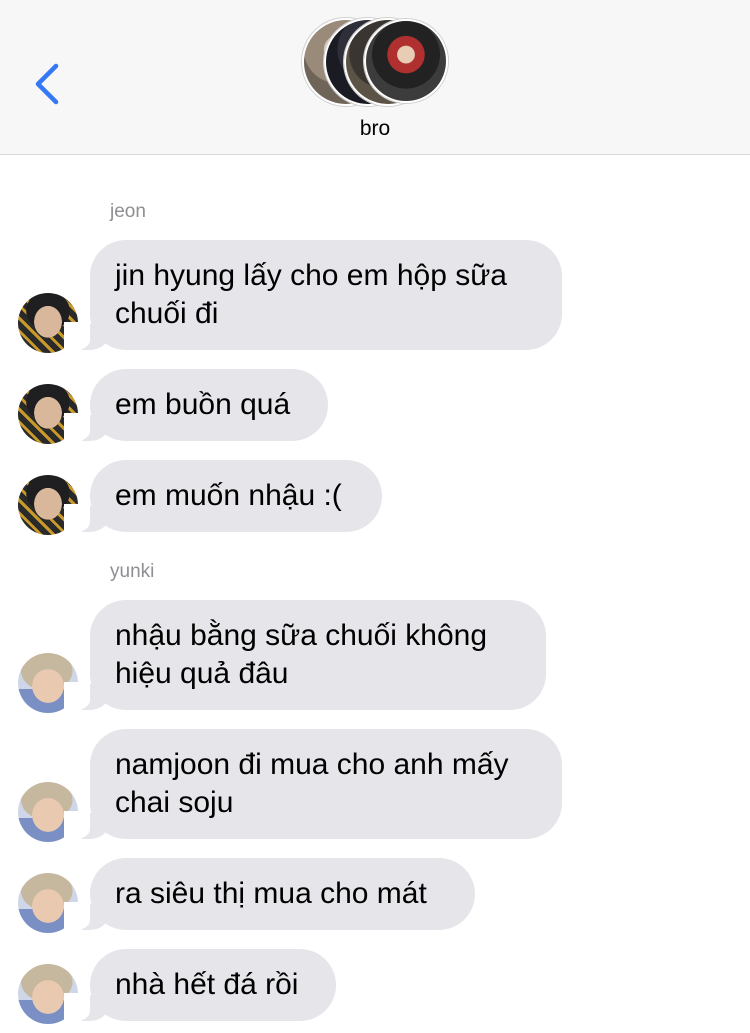  What do you see at coordinates (305, 655) in the screenshot?
I see `message-bubble: nhậu bằng sữa chuối không hiệu quả đâu` at bounding box center [305, 655].